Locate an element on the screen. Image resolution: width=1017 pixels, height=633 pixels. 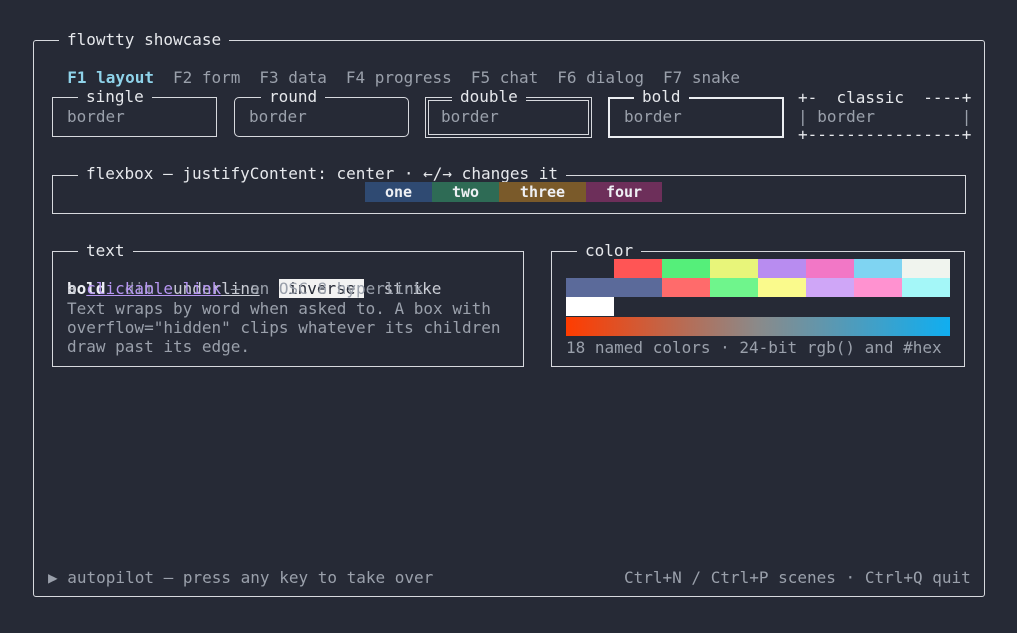
window-title: flowtty showcase is located at coordinates (144, 40).